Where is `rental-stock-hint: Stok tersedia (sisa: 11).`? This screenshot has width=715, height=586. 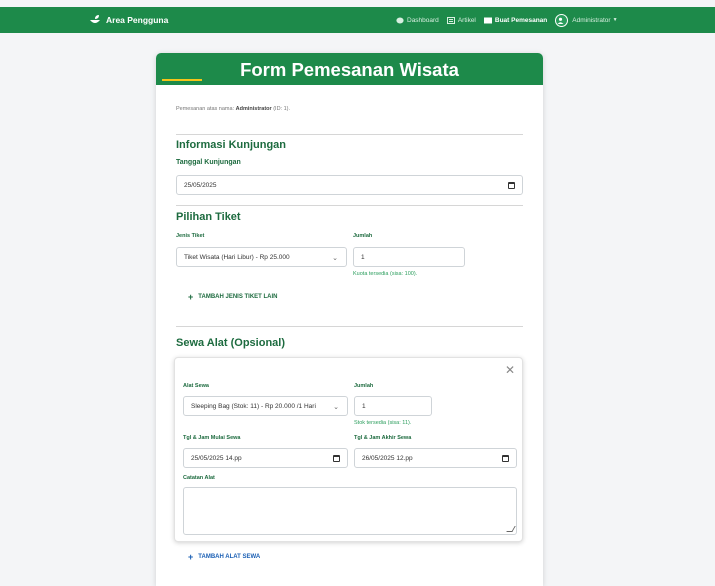
rental-stock-hint: Stok tersedia (sisa: 11). is located at coordinates (383, 423).